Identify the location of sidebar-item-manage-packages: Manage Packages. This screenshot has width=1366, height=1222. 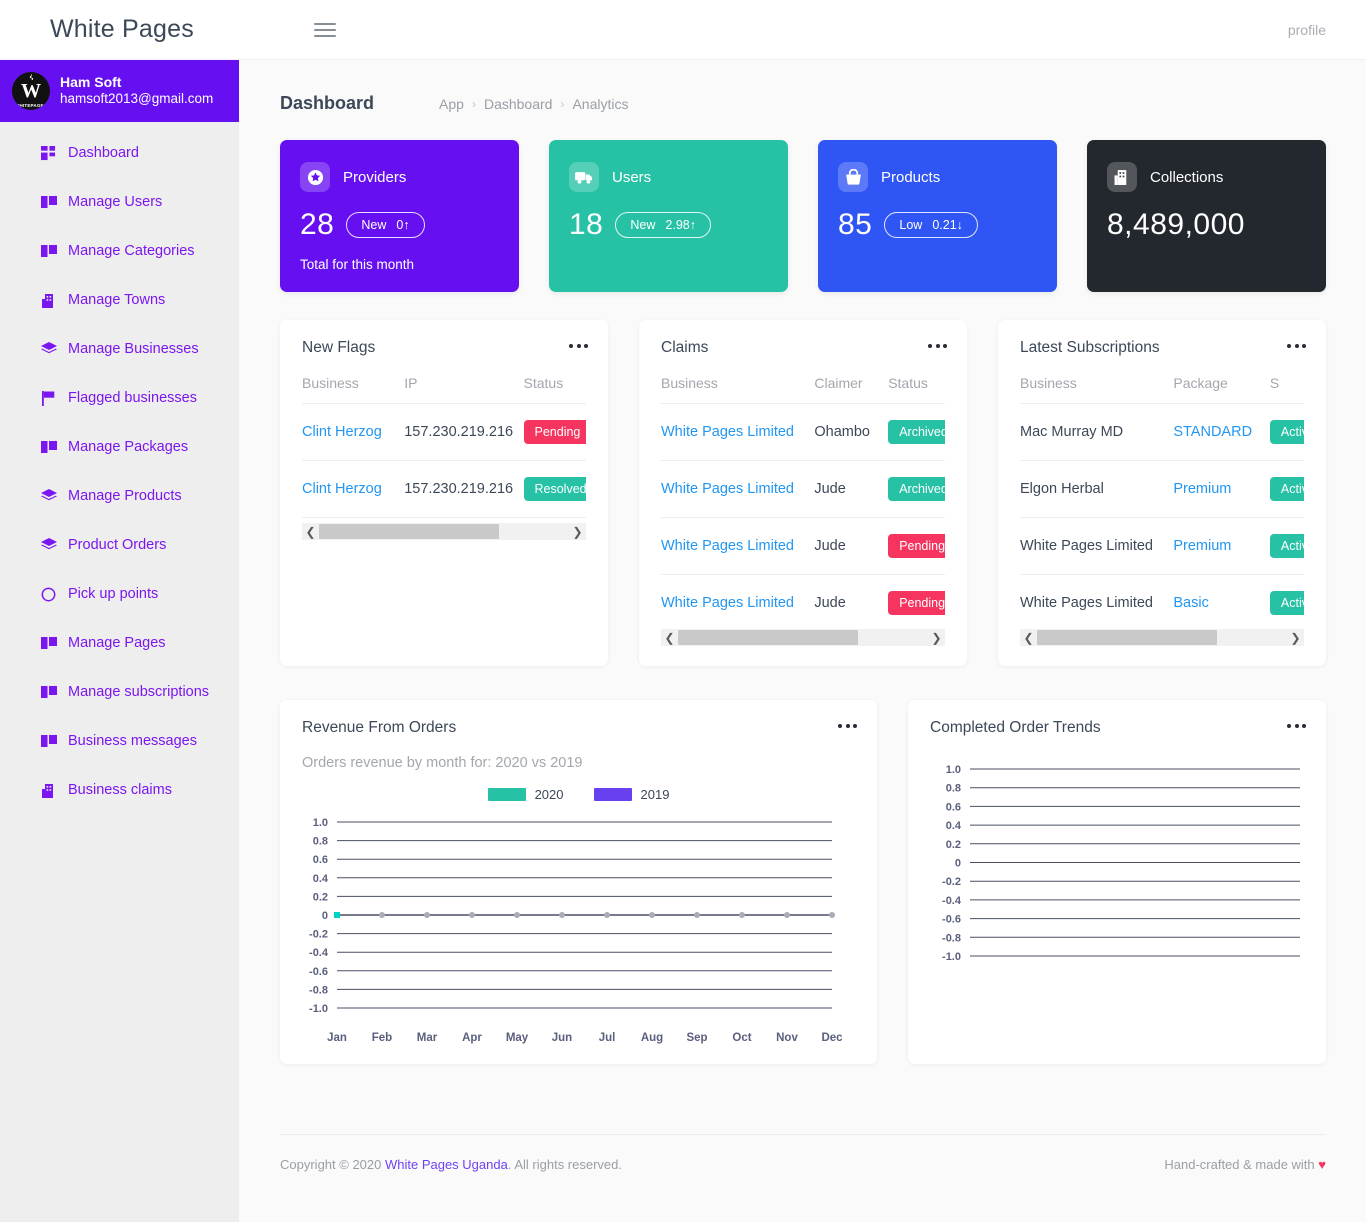
(119, 447).